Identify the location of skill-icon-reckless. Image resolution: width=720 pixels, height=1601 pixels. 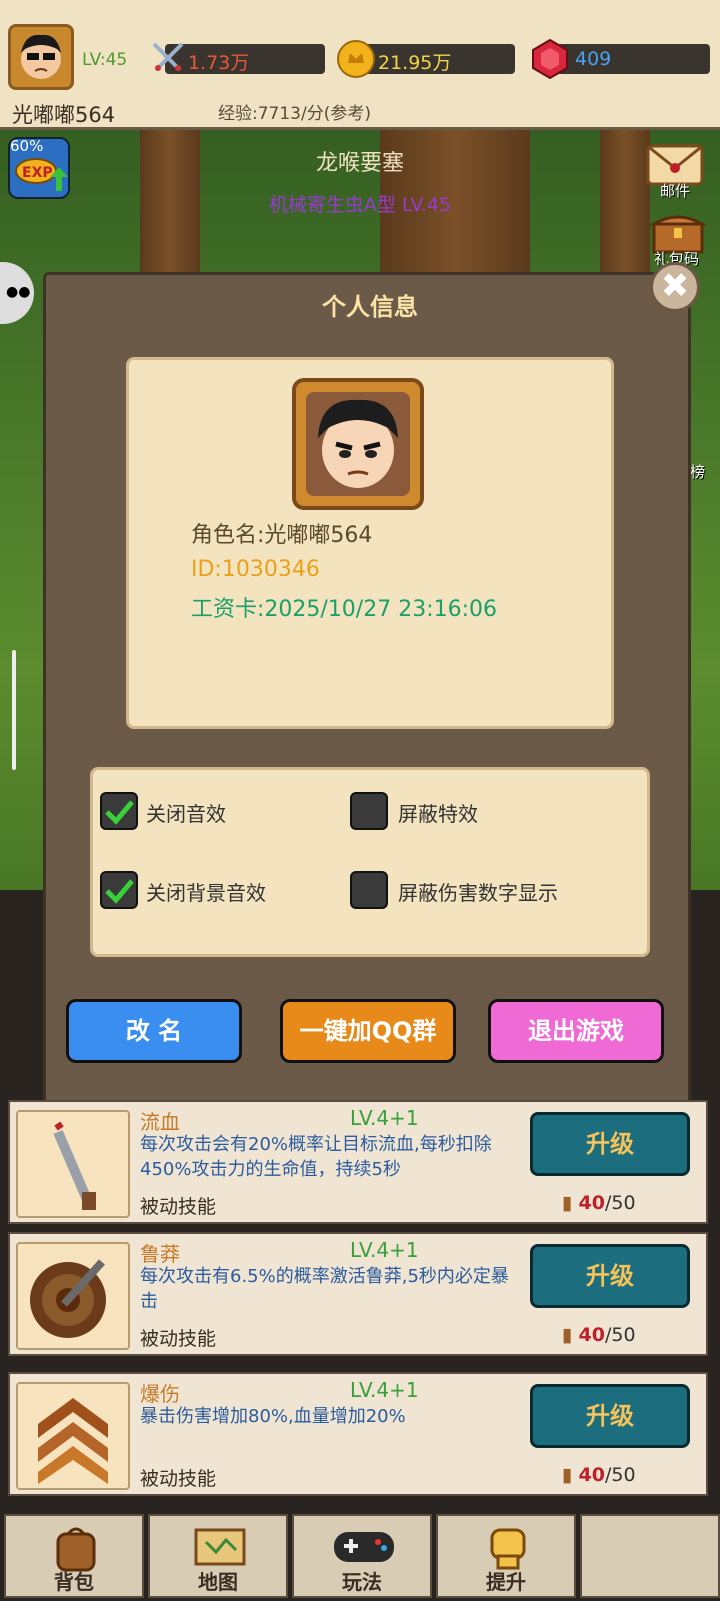
(73, 1296).